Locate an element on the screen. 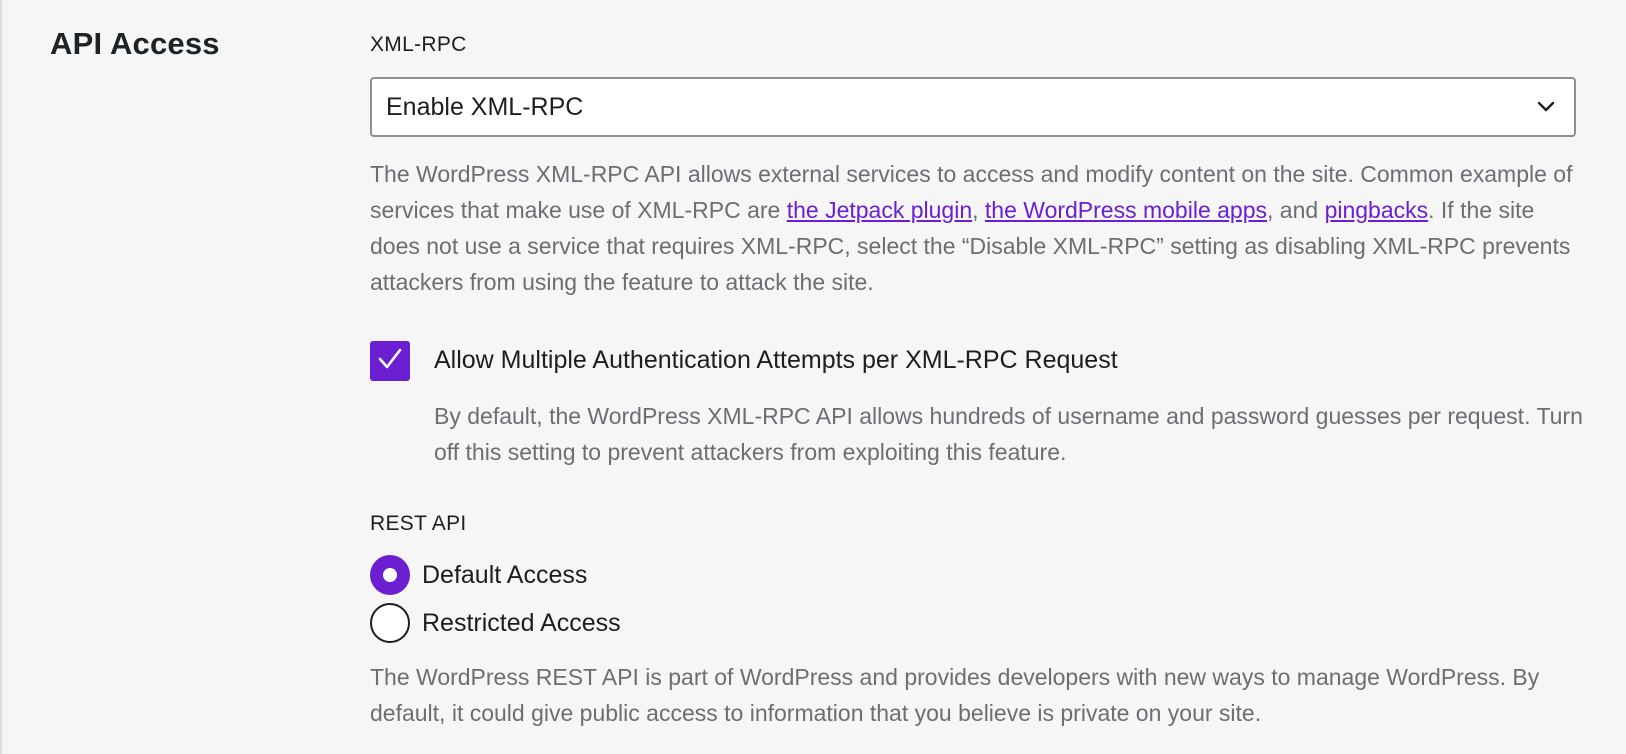  chevron-down-icon is located at coordinates (1546, 107).